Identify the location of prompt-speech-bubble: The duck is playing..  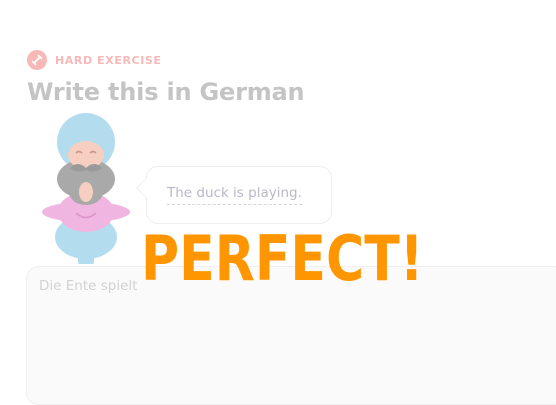
(234, 195).